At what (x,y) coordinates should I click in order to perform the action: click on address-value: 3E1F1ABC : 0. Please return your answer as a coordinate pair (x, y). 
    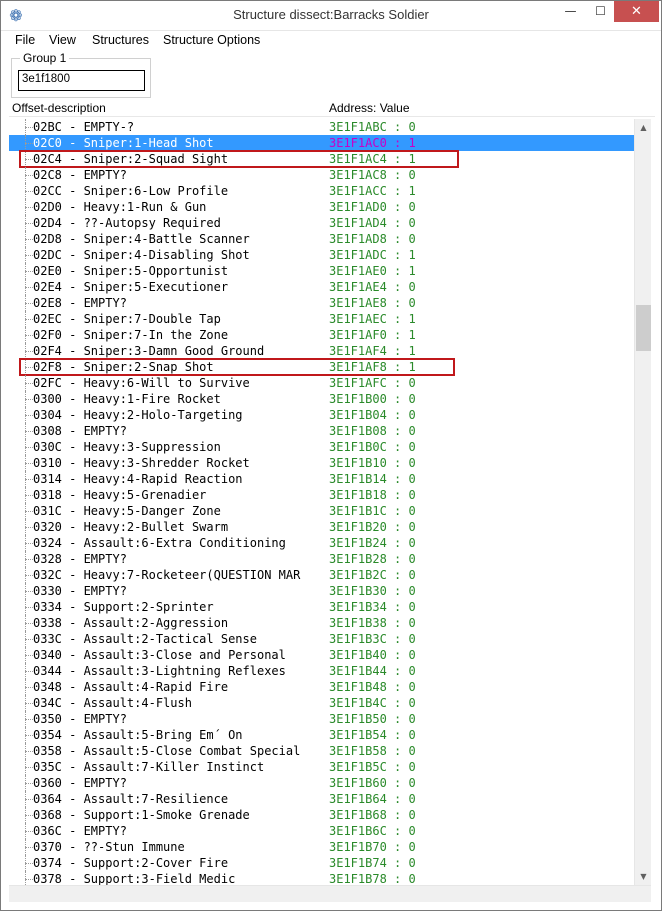
    Looking at the image, I should click on (372, 127).